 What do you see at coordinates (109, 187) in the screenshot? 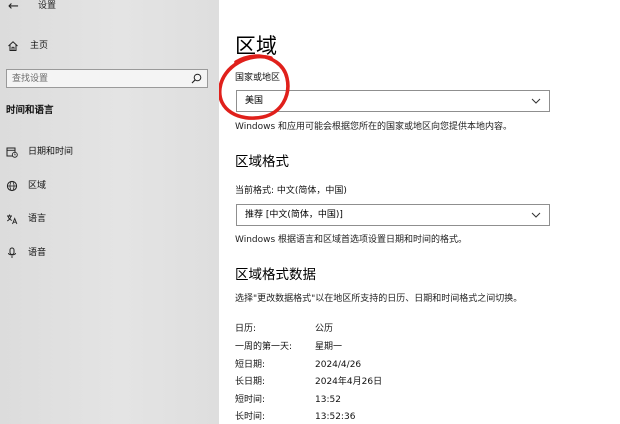
I see `sidebar-item-region: 区域` at bounding box center [109, 187].